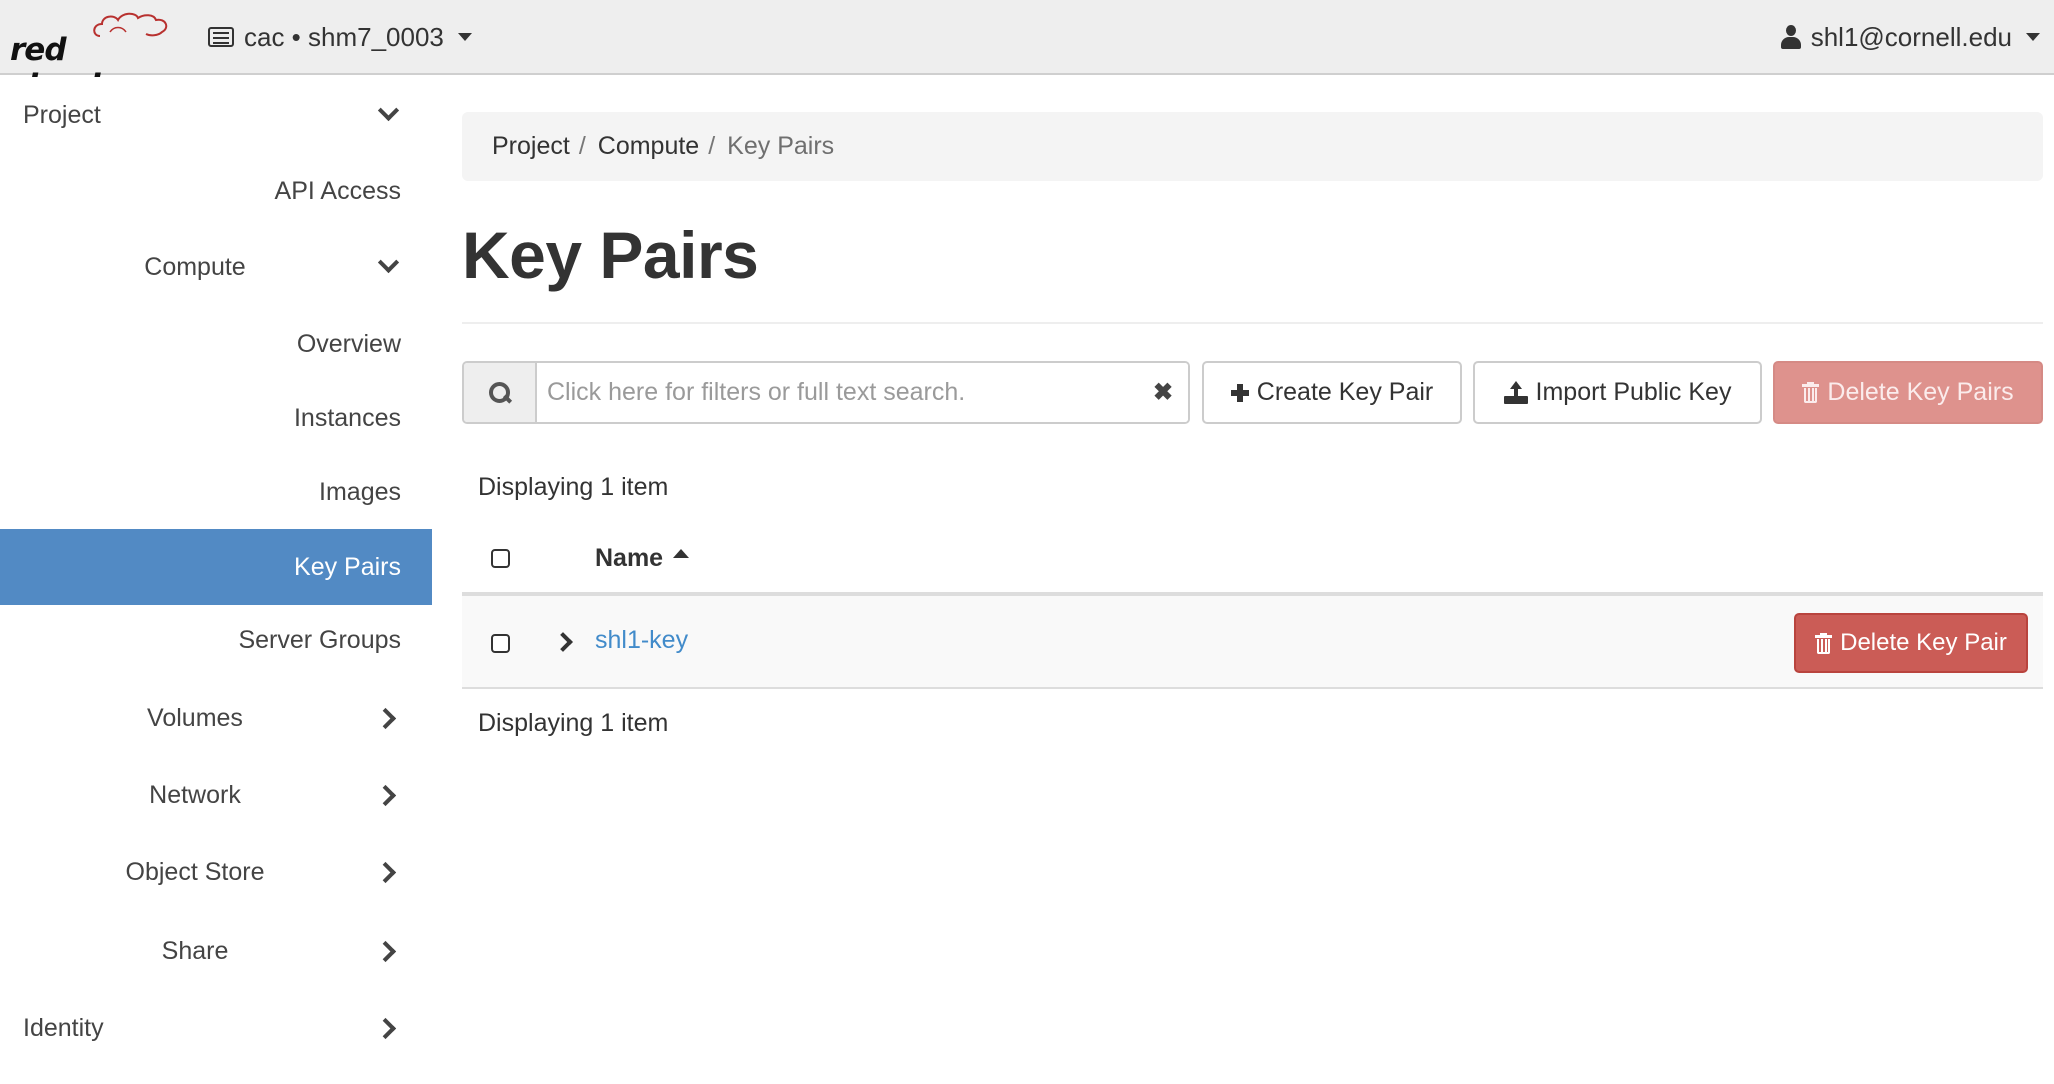 Image resolution: width=2054 pixels, height=1084 pixels. Describe the element at coordinates (216, 344) in the screenshot. I see `sidebar-item-overview: Overview` at that location.